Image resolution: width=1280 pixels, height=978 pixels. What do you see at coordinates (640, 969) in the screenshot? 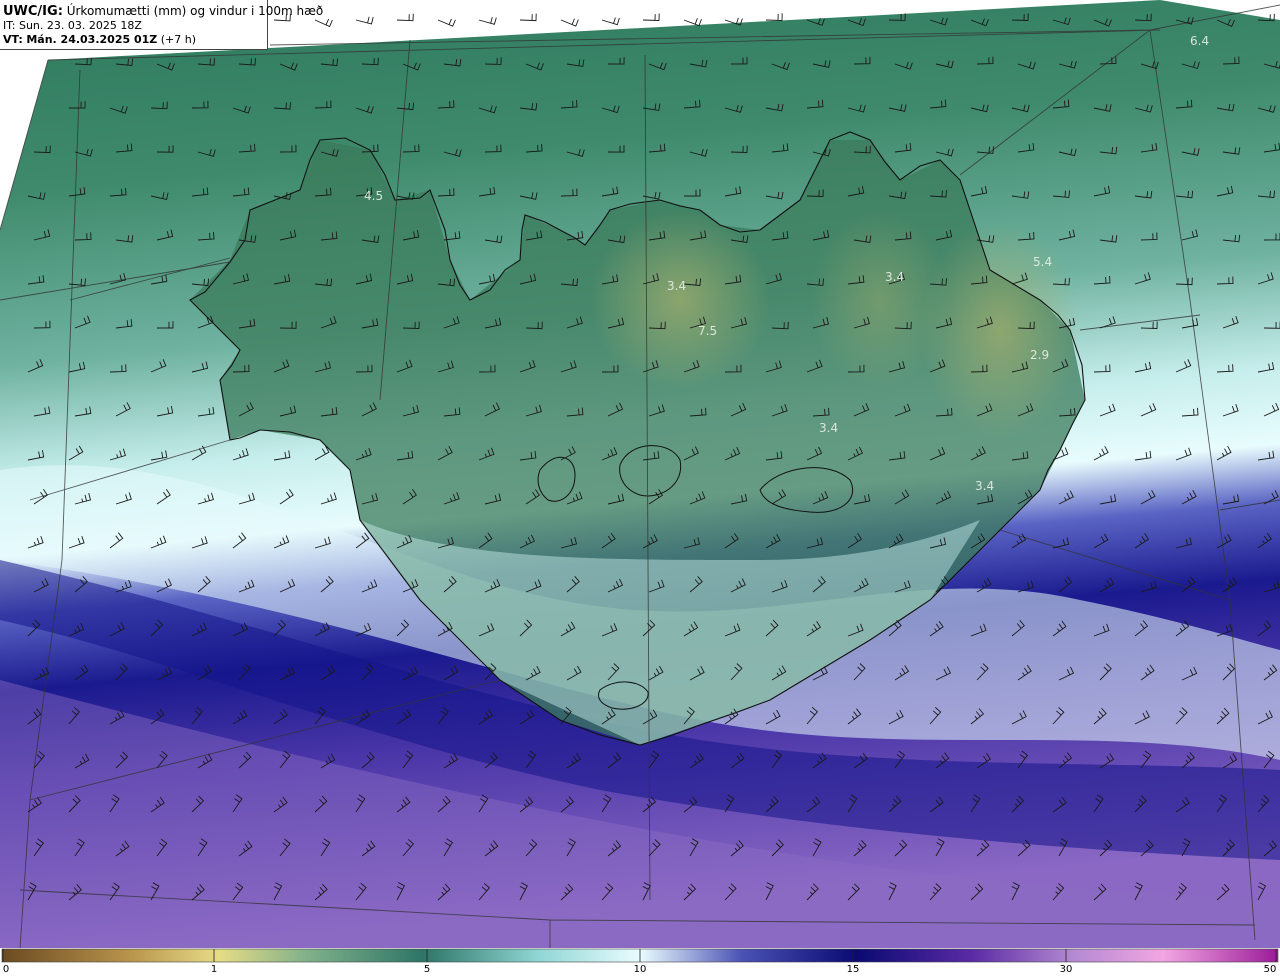
I see `colorbar-tick-10: 10` at bounding box center [640, 969].